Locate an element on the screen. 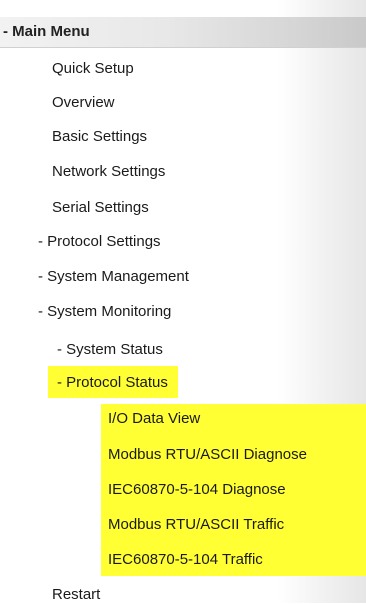 This screenshot has width=366, height=604. menu-item-system-monitoring: - System Monitoring is located at coordinates (104, 311).